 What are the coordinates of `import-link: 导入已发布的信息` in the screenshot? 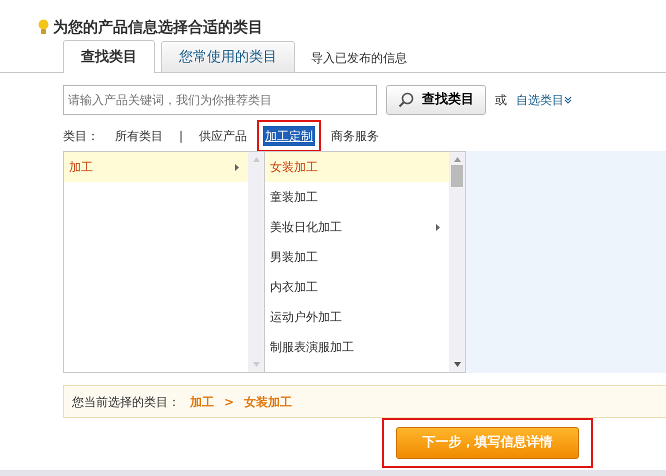 It's located at (359, 58).